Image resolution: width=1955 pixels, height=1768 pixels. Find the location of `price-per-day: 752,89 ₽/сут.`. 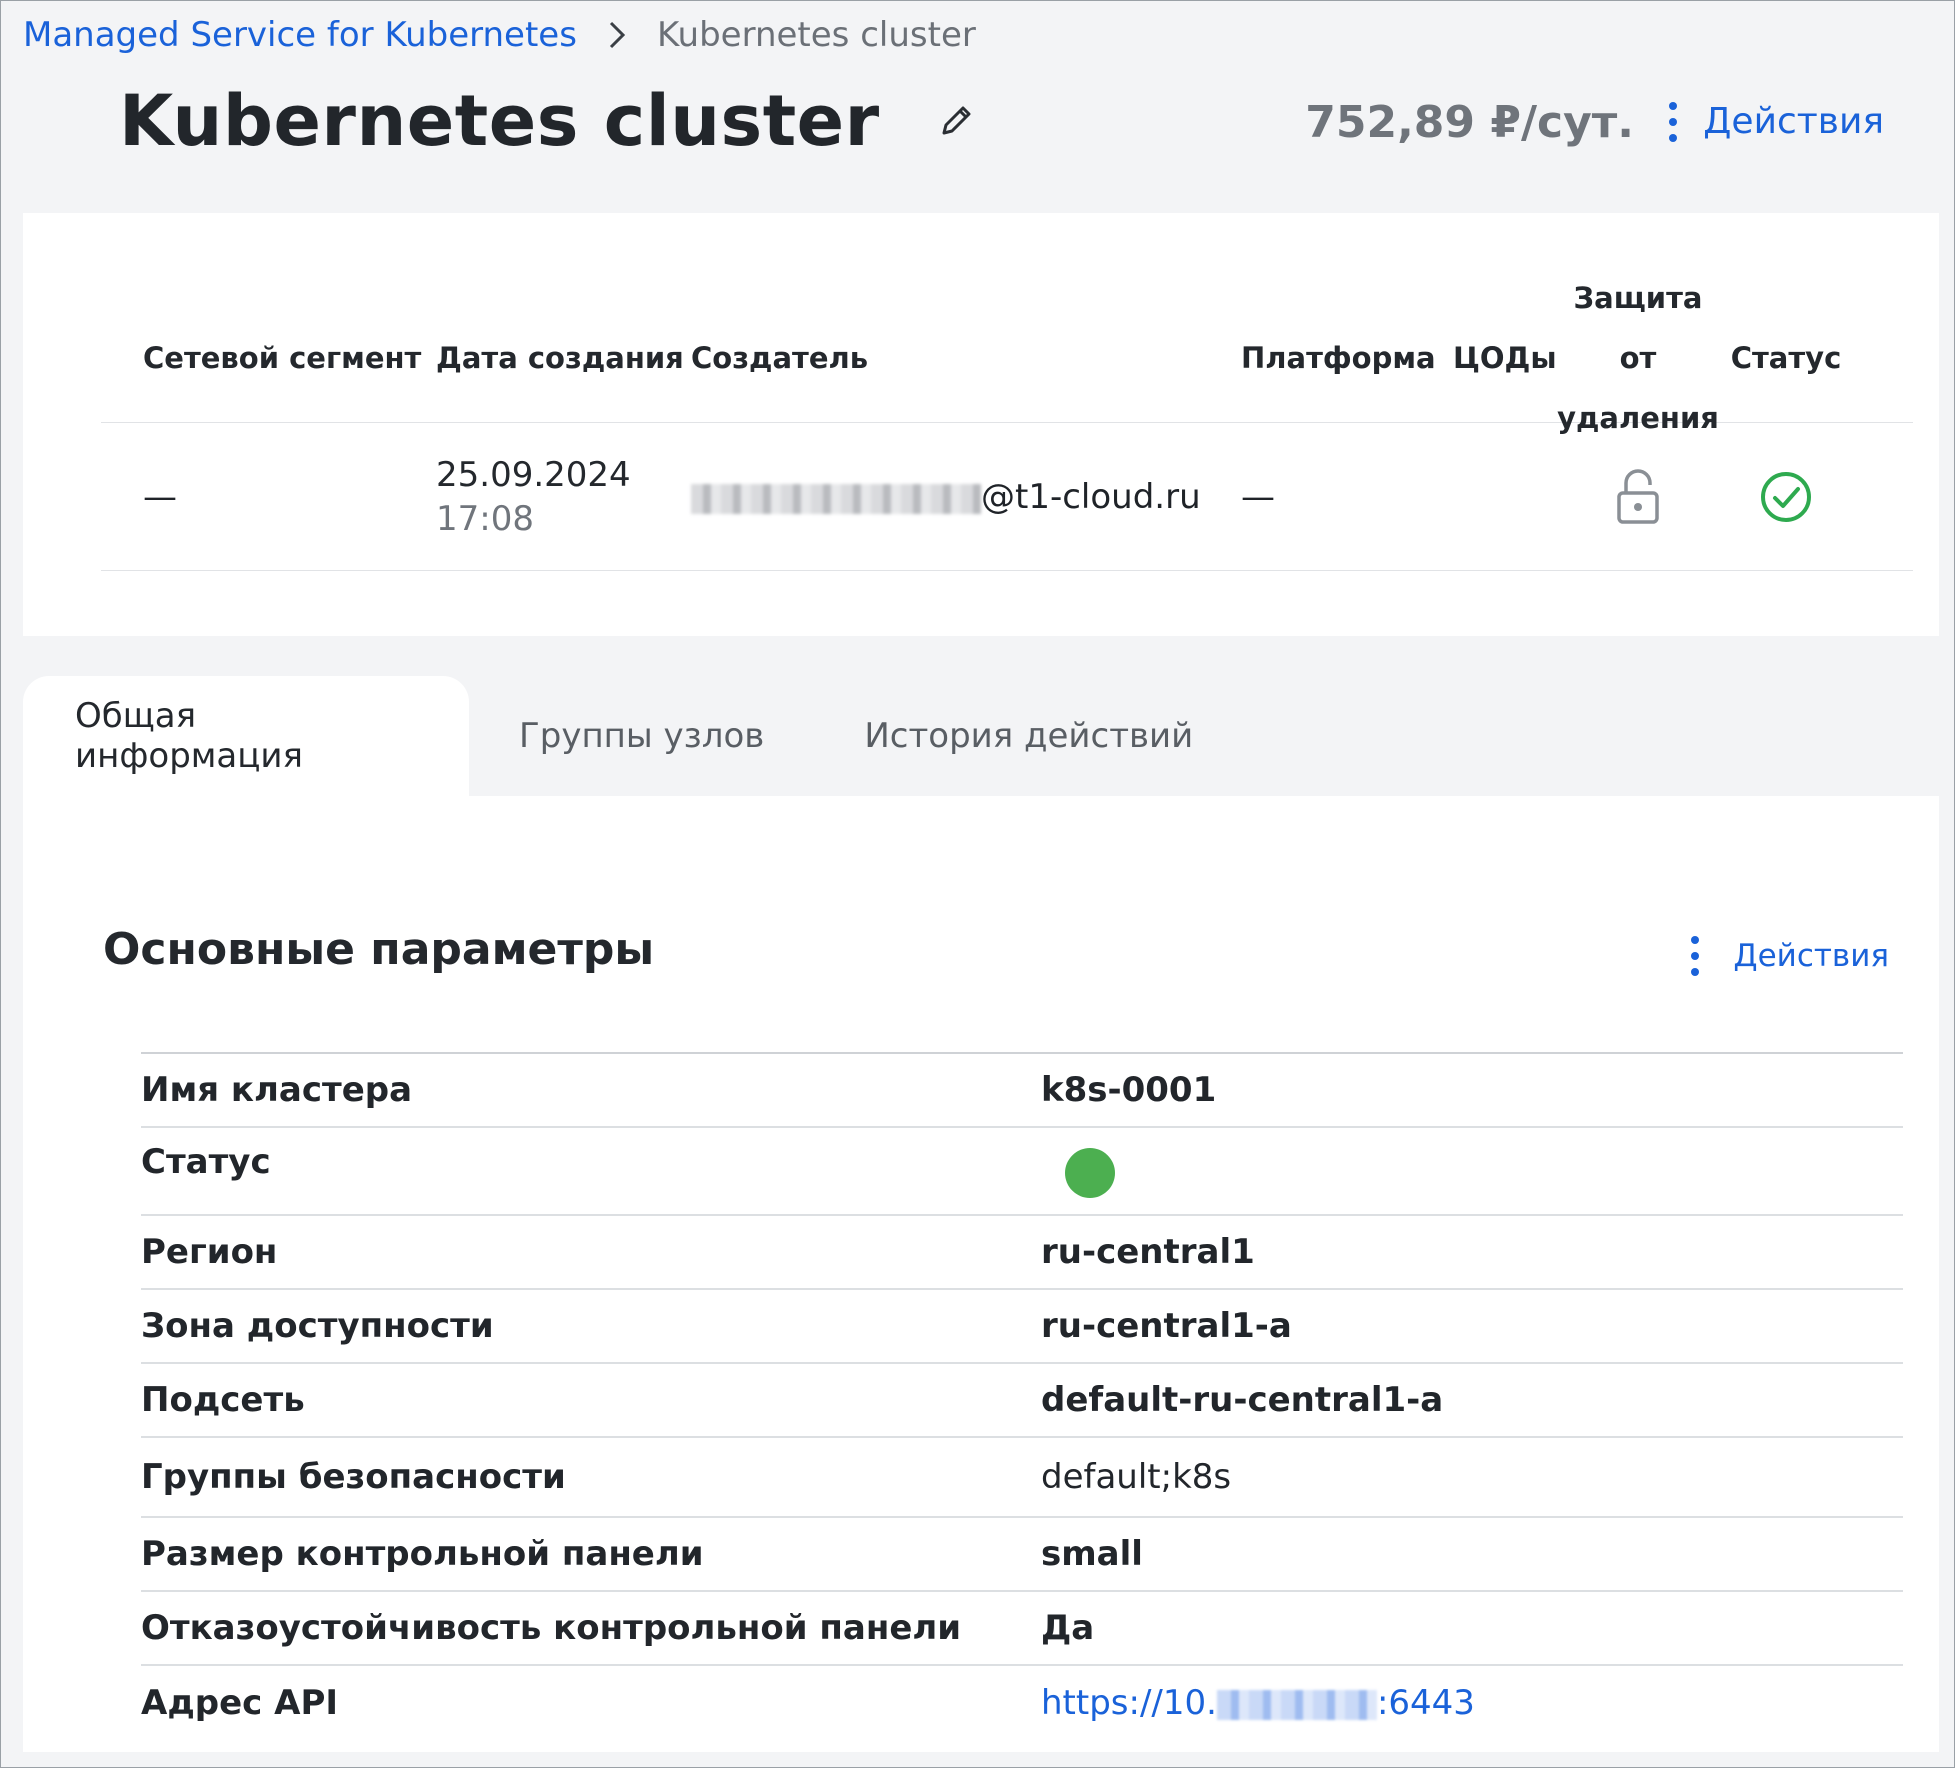

price-per-day: 752,89 ₽/сут. is located at coordinates (1469, 122).